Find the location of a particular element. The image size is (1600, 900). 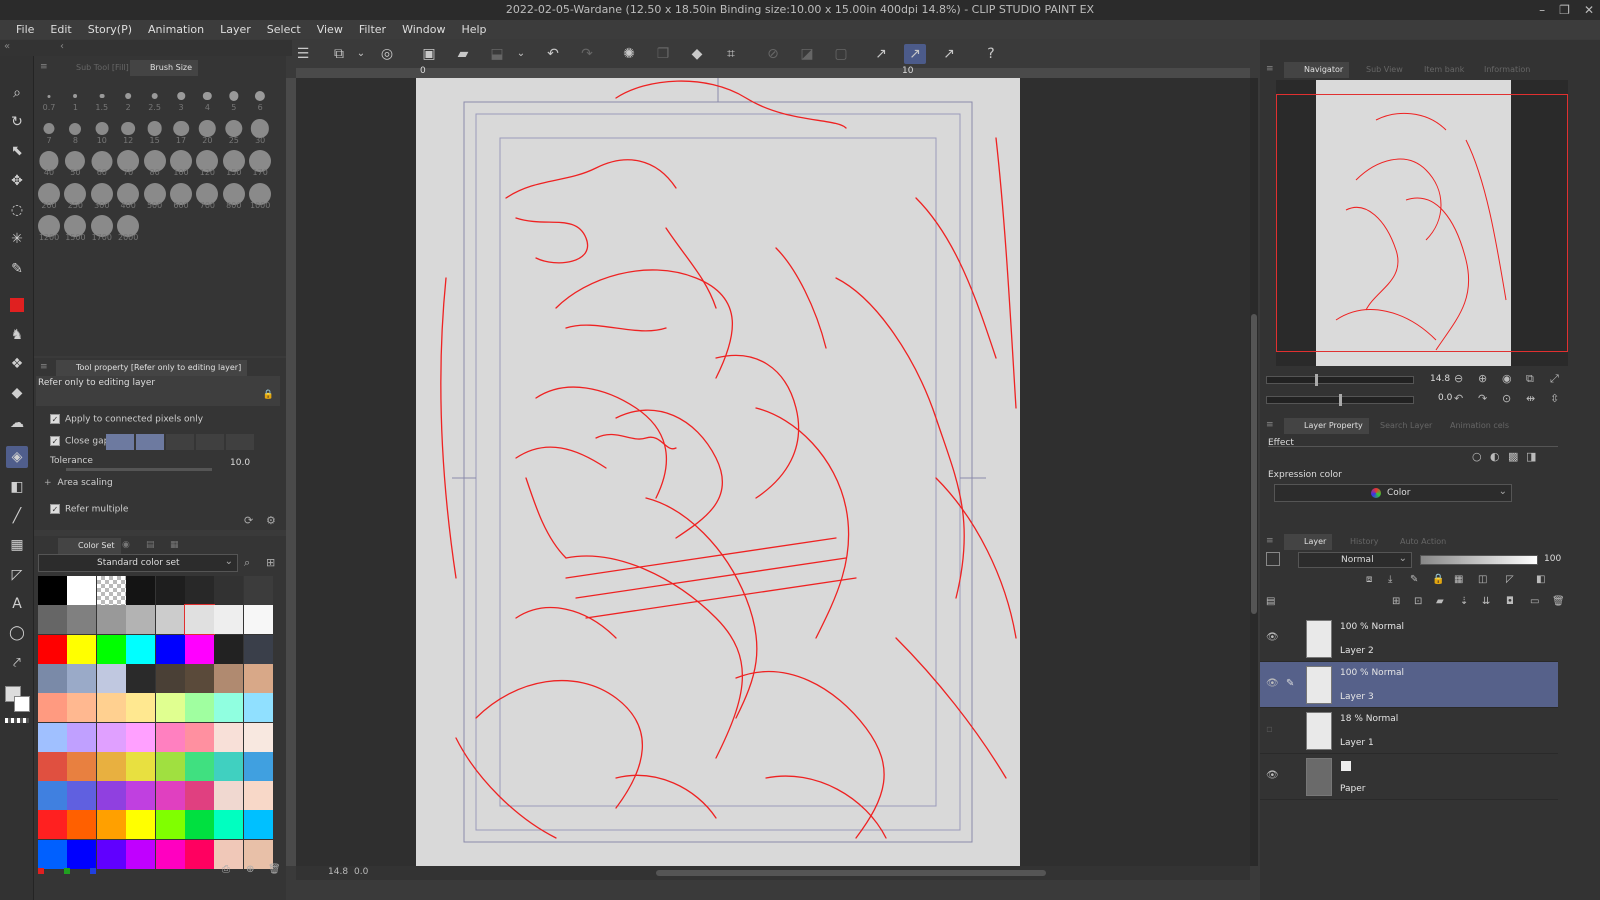

brush-size-option: 4 is located at coordinates (207, 96).